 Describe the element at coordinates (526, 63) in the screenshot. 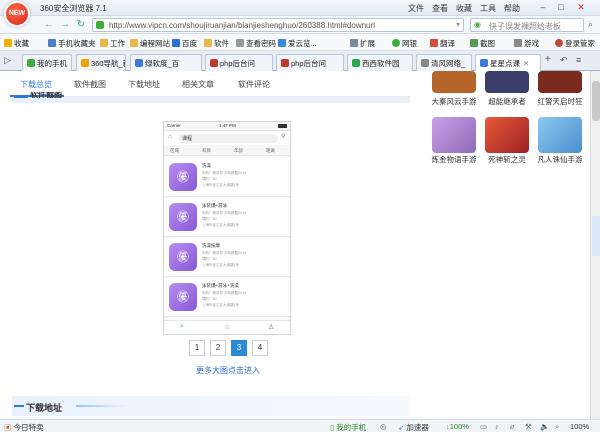

I see `tab-close-icon: ✕` at that location.